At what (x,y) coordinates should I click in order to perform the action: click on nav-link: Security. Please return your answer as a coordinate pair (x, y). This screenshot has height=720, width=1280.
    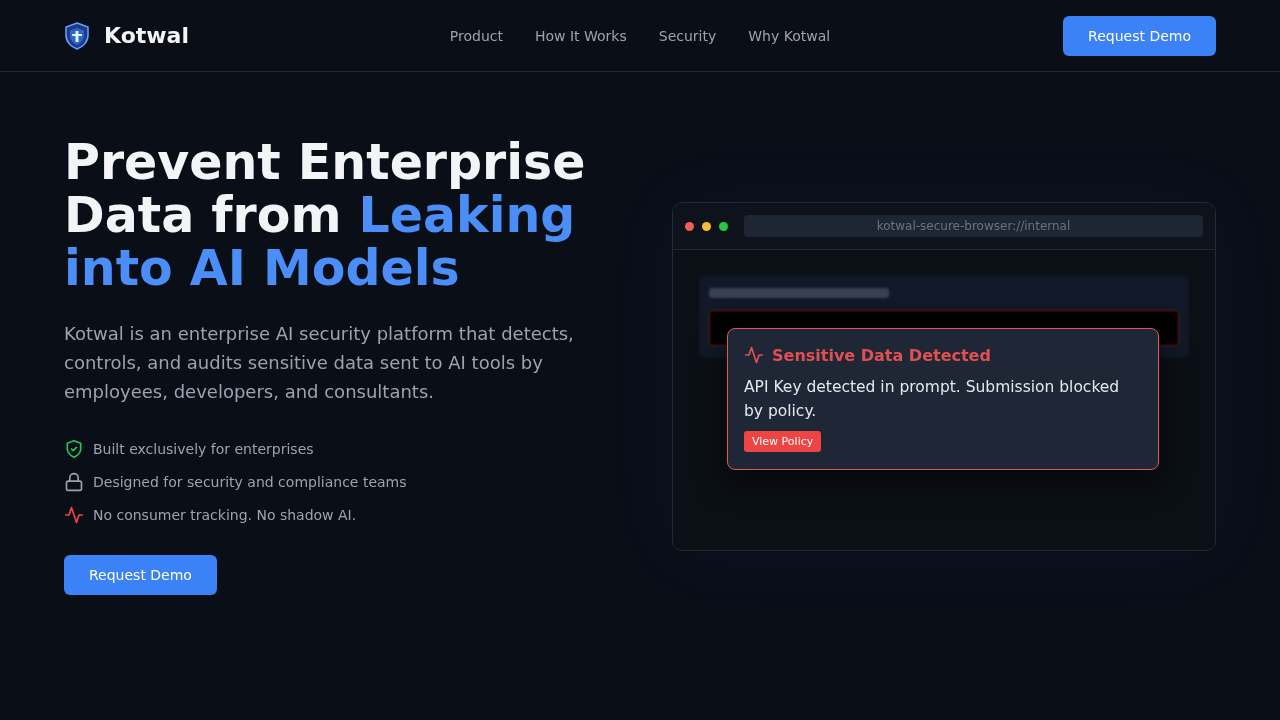
    Looking at the image, I should click on (687, 35).